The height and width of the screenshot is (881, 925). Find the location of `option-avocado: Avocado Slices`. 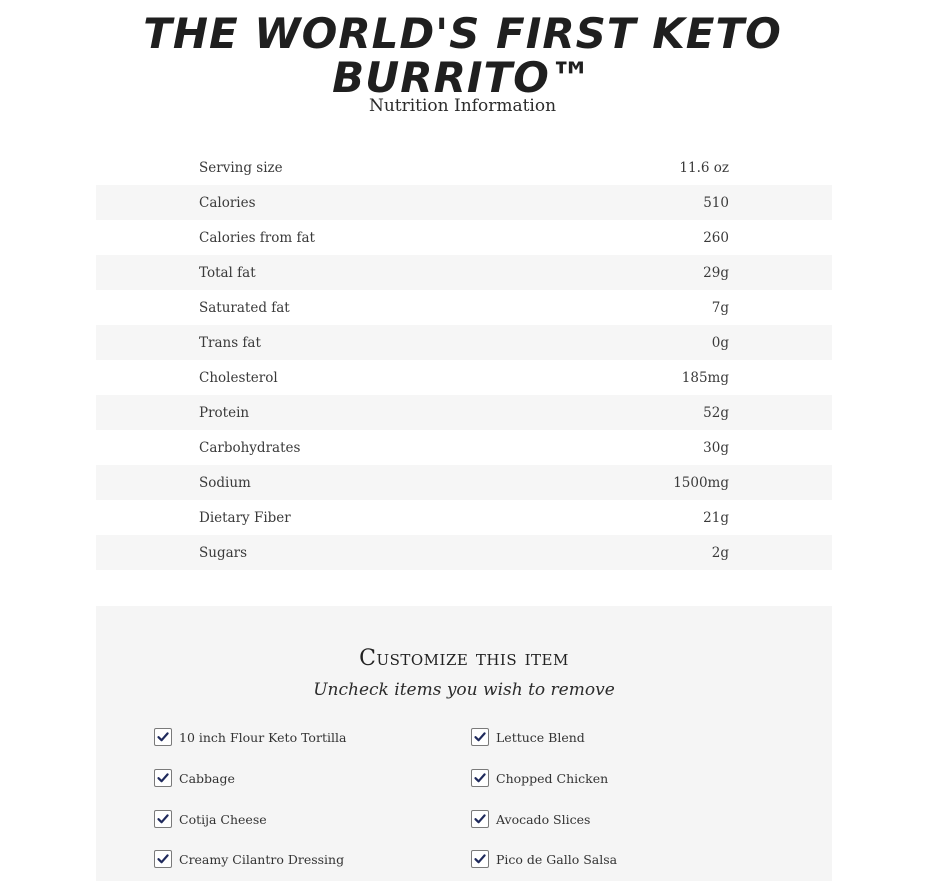

option-avocado: Avocado Slices is located at coordinates (530, 819).